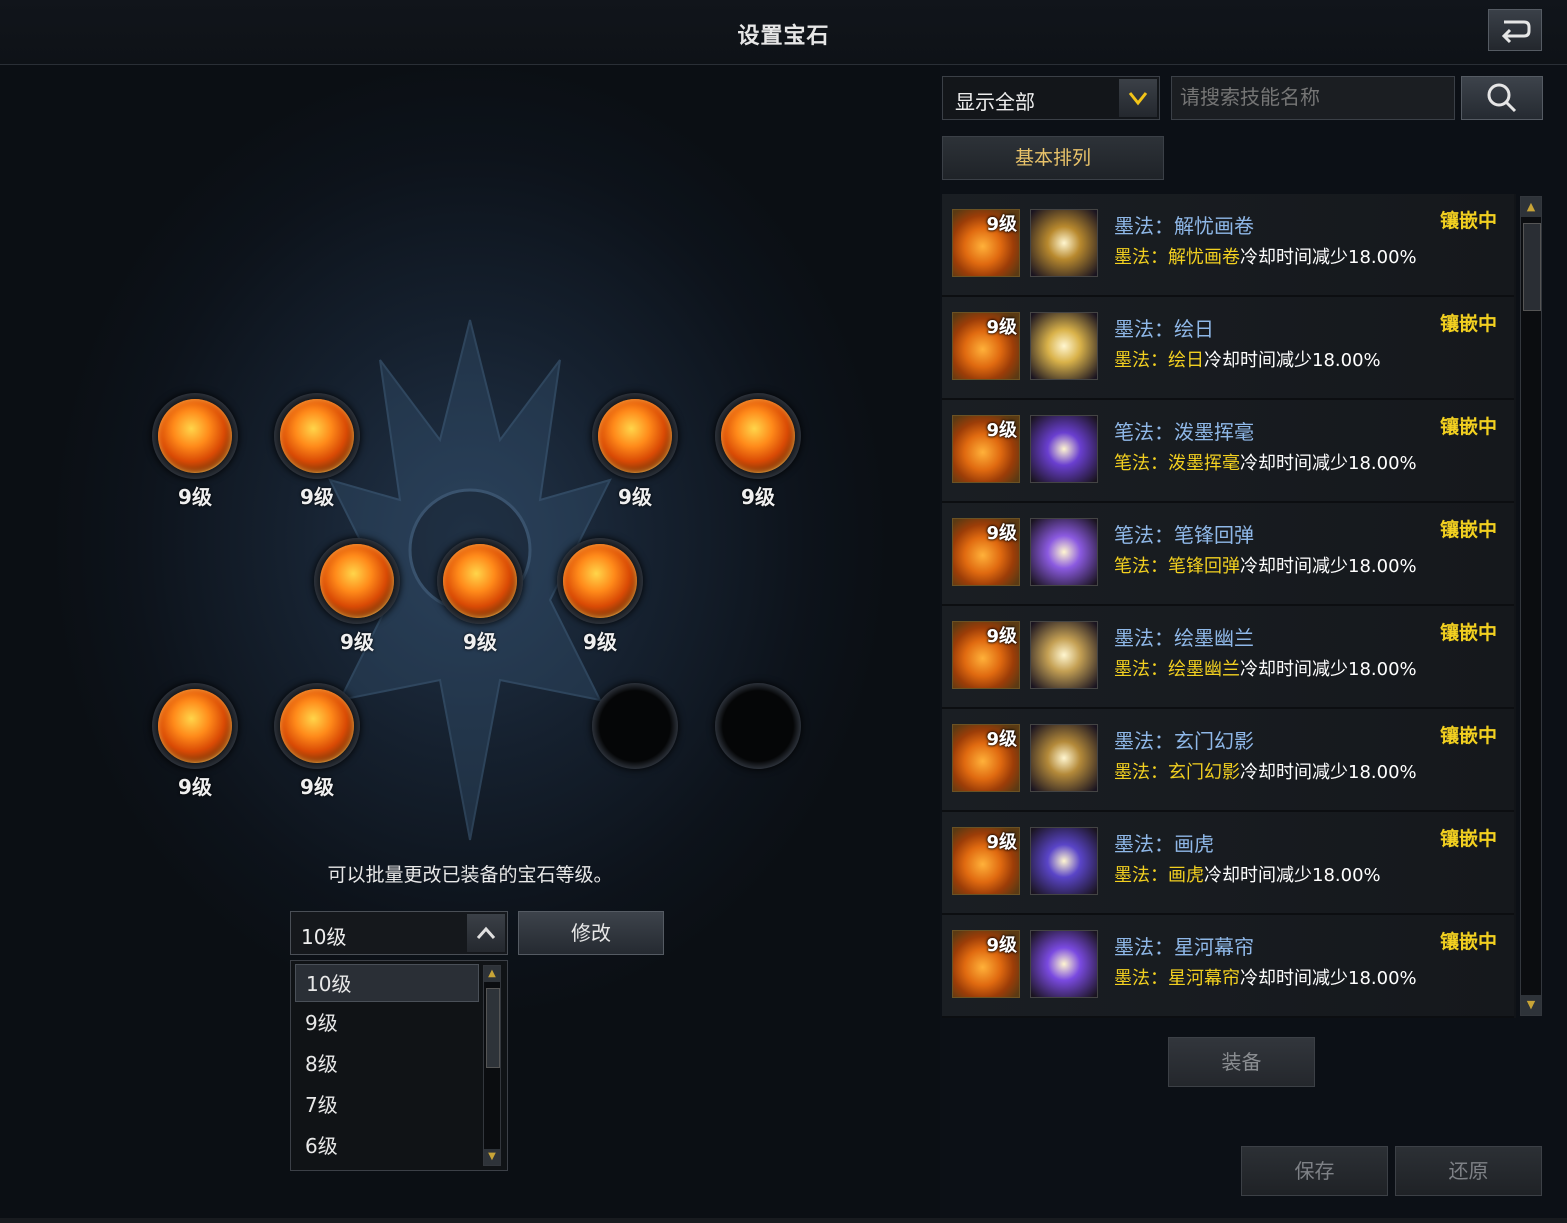 The height and width of the screenshot is (1223, 1567). What do you see at coordinates (324, 937) in the screenshot?
I see `level-select-value: 10级` at bounding box center [324, 937].